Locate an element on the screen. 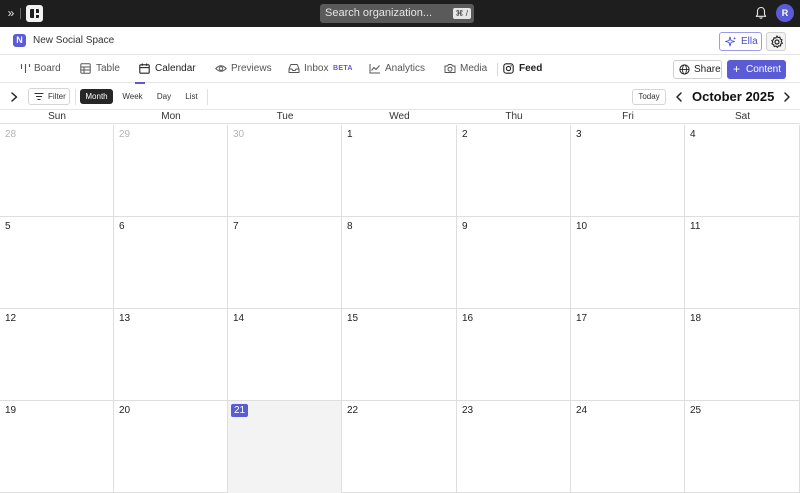  logo-mark-icon is located at coordinates (34, 13).